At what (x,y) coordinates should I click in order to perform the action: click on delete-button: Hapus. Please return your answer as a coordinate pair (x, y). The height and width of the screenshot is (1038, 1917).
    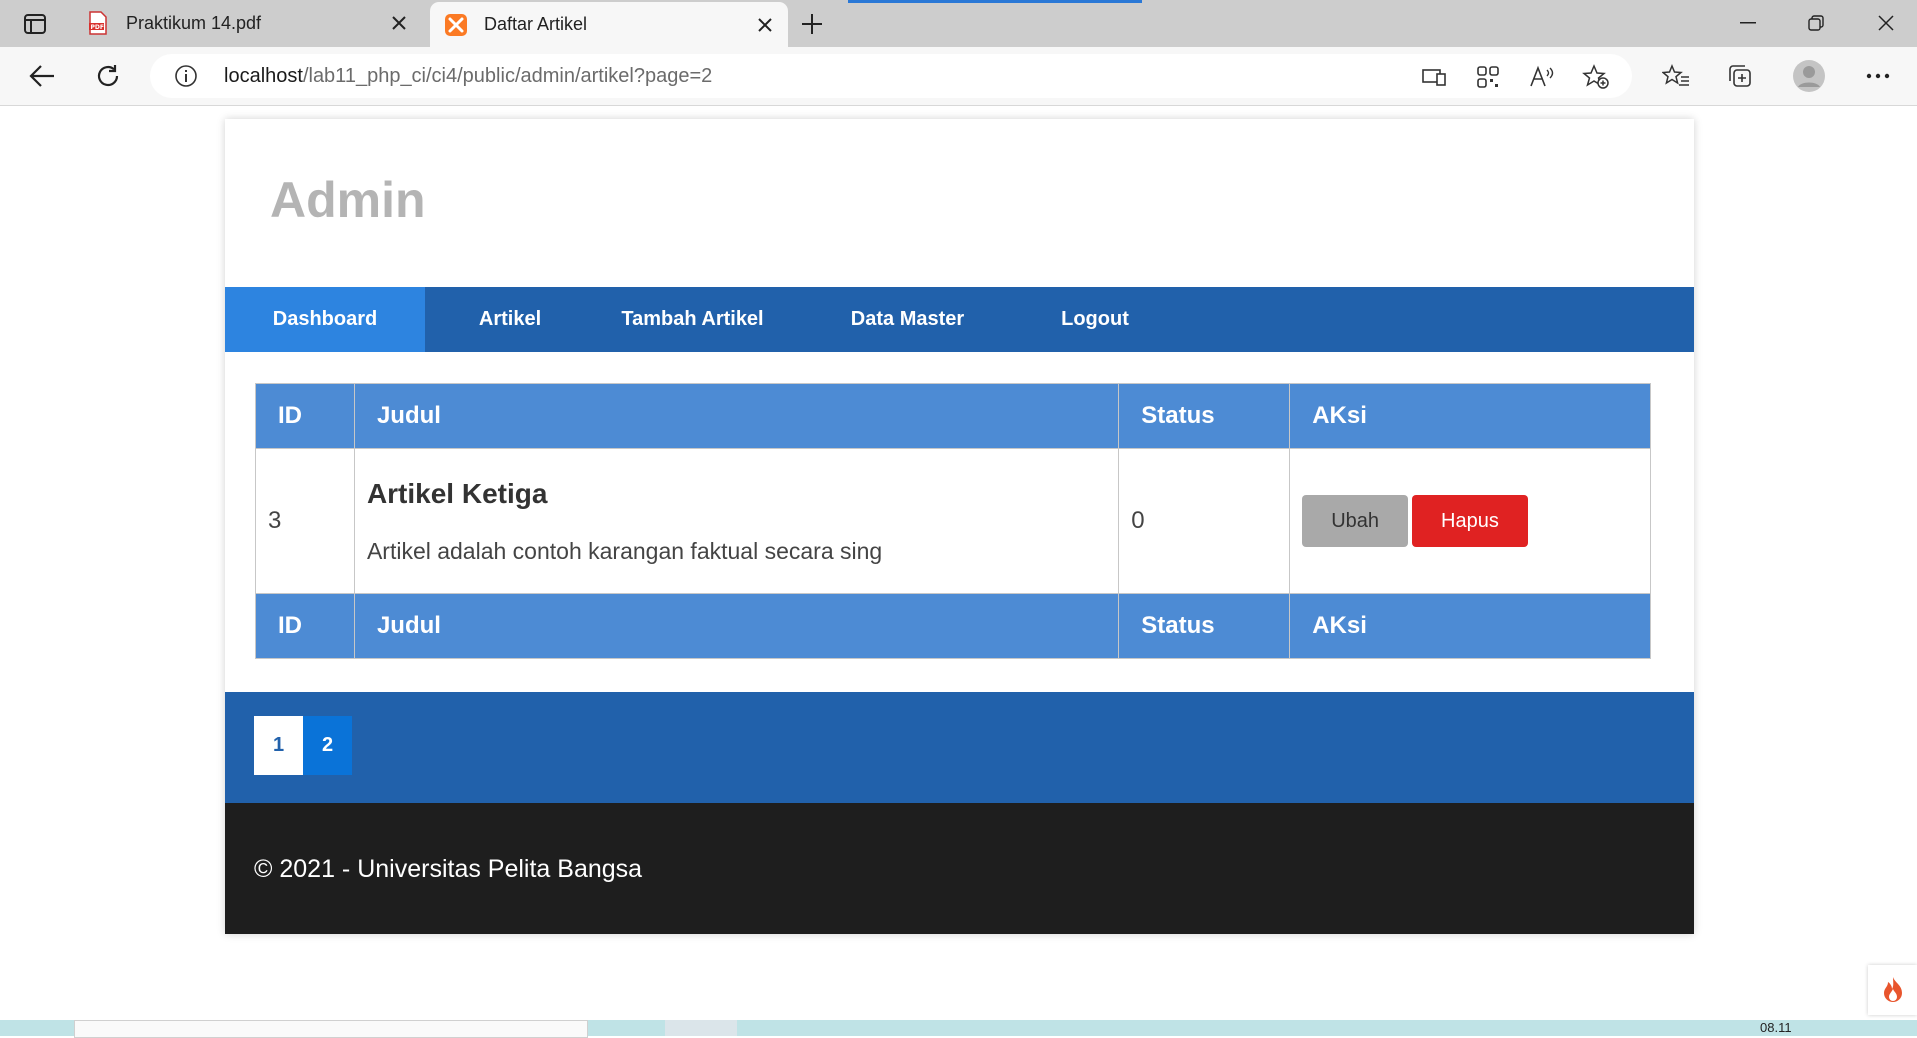
    Looking at the image, I should click on (1470, 521).